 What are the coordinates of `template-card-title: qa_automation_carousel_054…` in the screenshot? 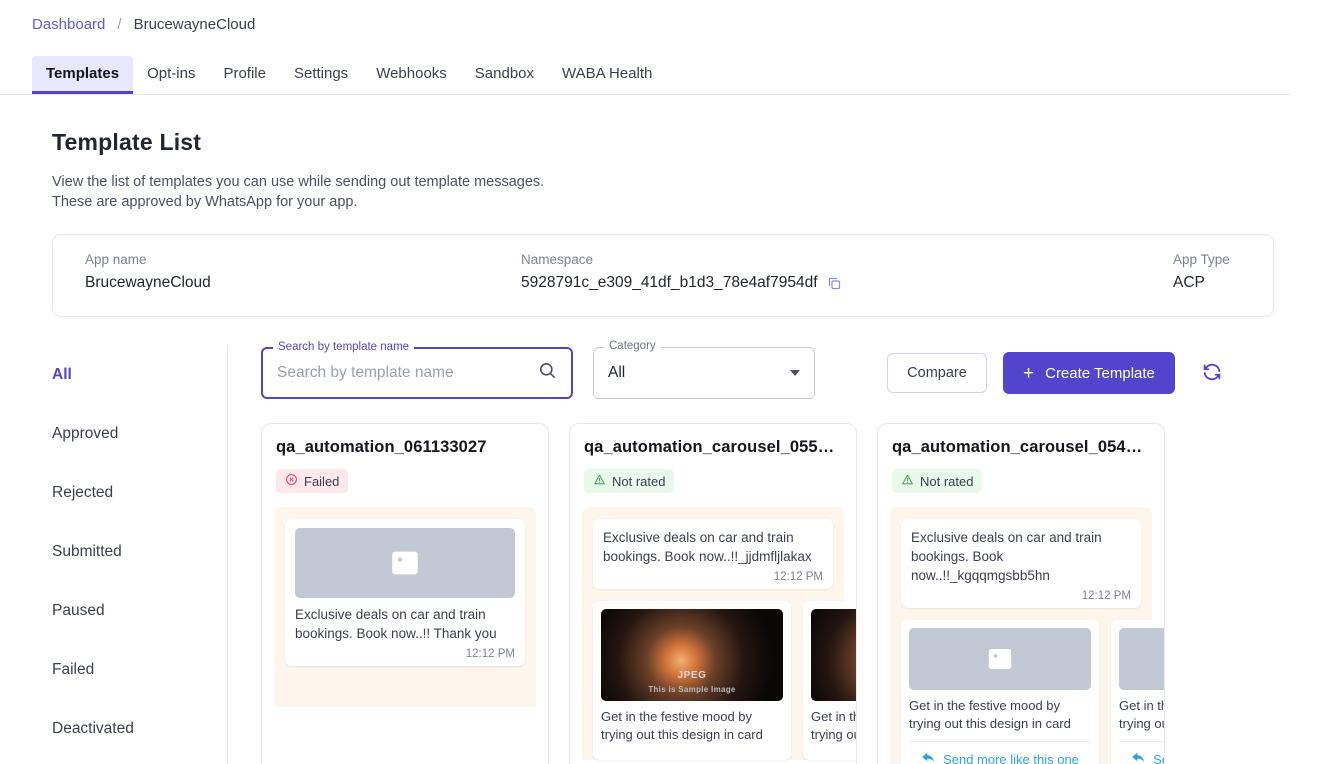 It's located at (1017, 447).